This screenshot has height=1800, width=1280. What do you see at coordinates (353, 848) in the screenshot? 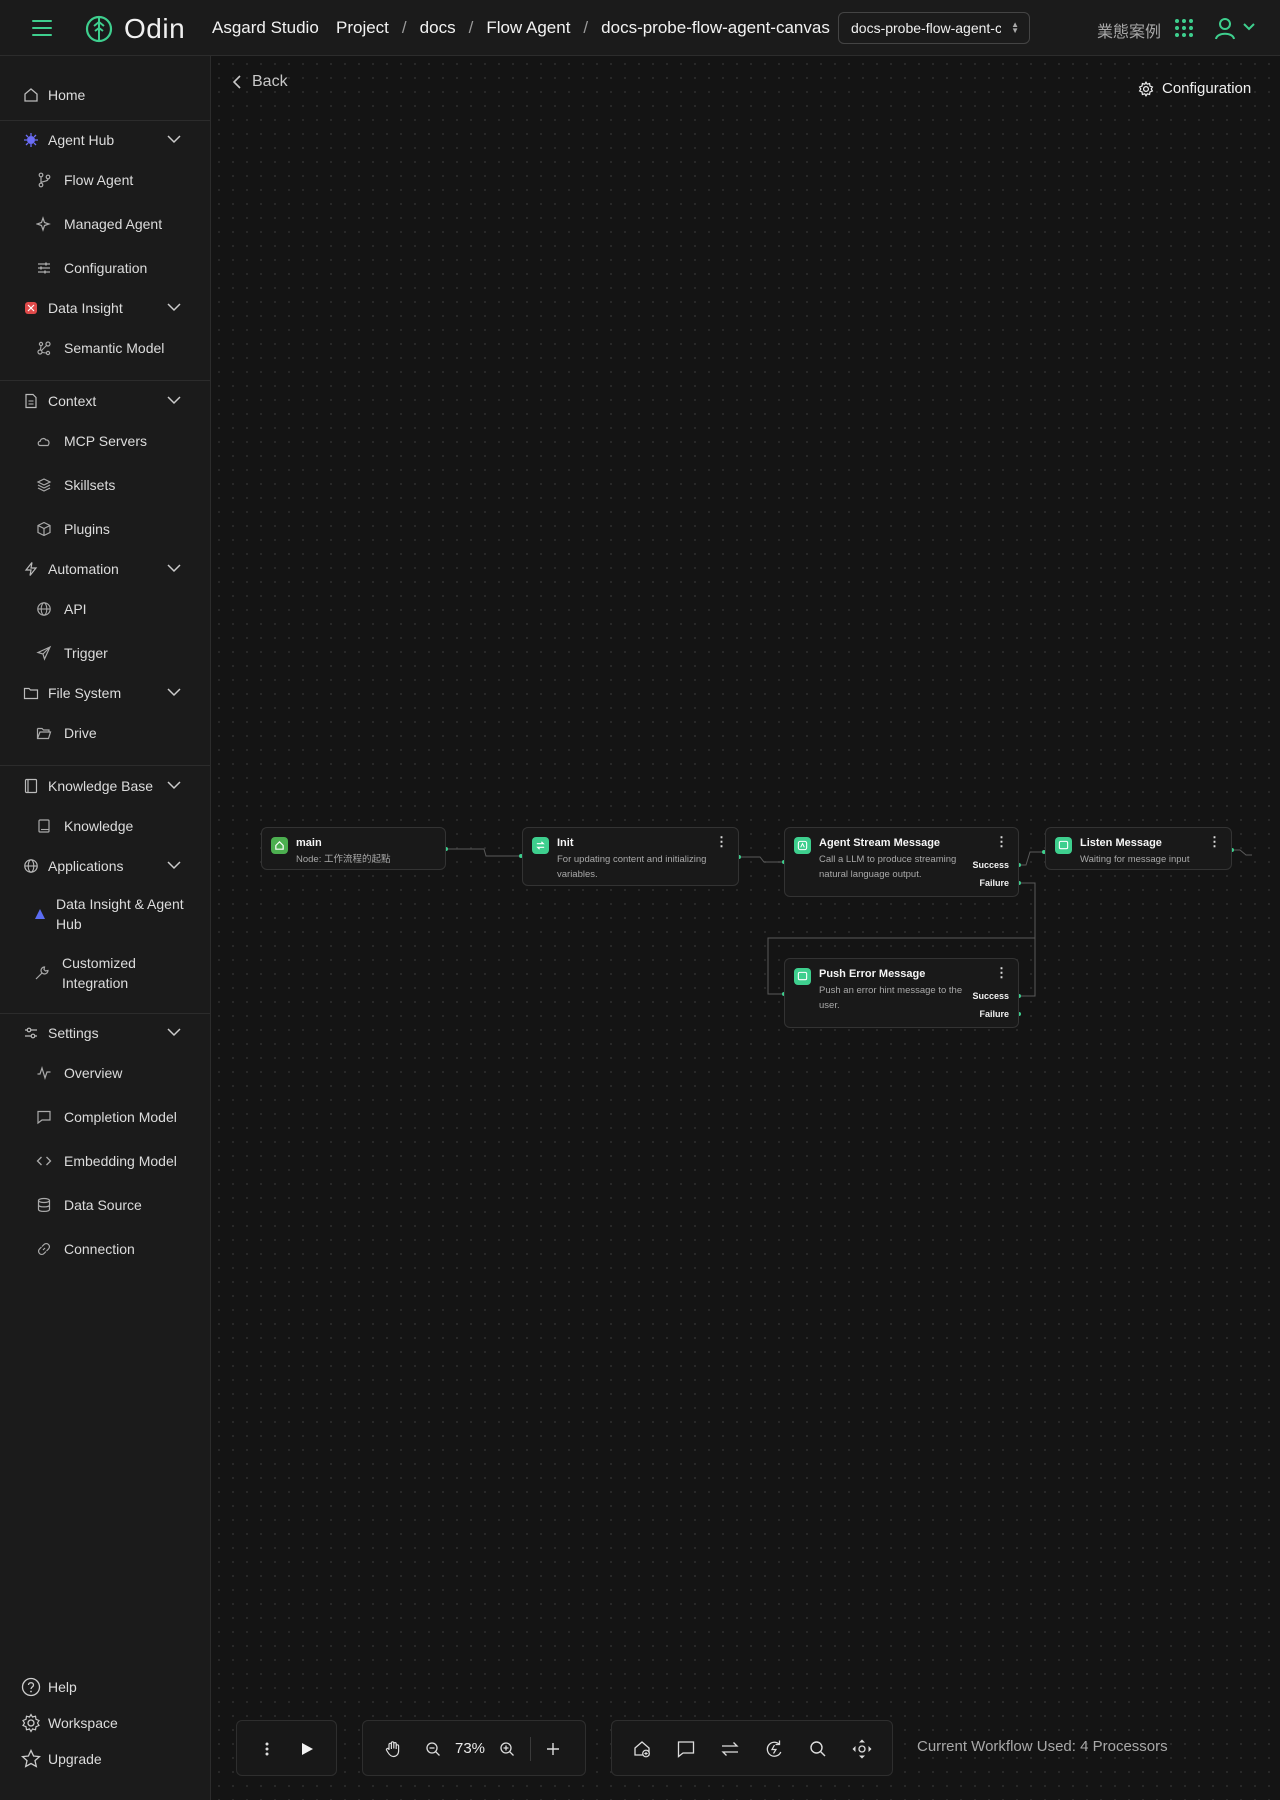
I see `node-main: main Node: 工作流程的起點` at bounding box center [353, 848].